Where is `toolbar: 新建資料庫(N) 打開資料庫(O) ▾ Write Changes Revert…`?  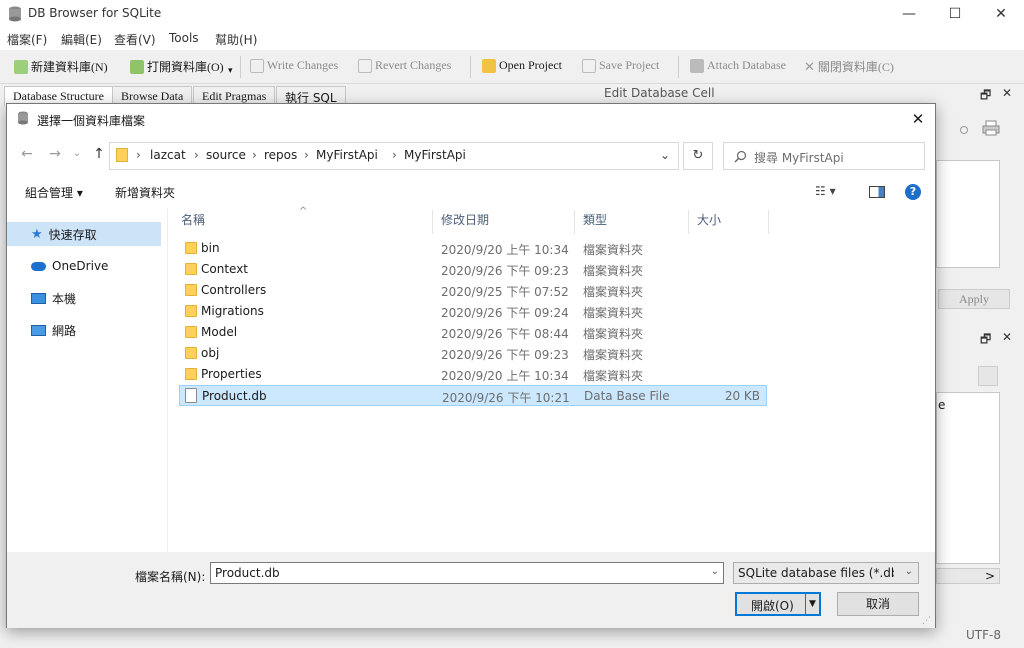
toolbar: 新建資料庫(N) 打開資料庫(O) ▾ Write Changes Revert… is located at coordinates (512, 67).